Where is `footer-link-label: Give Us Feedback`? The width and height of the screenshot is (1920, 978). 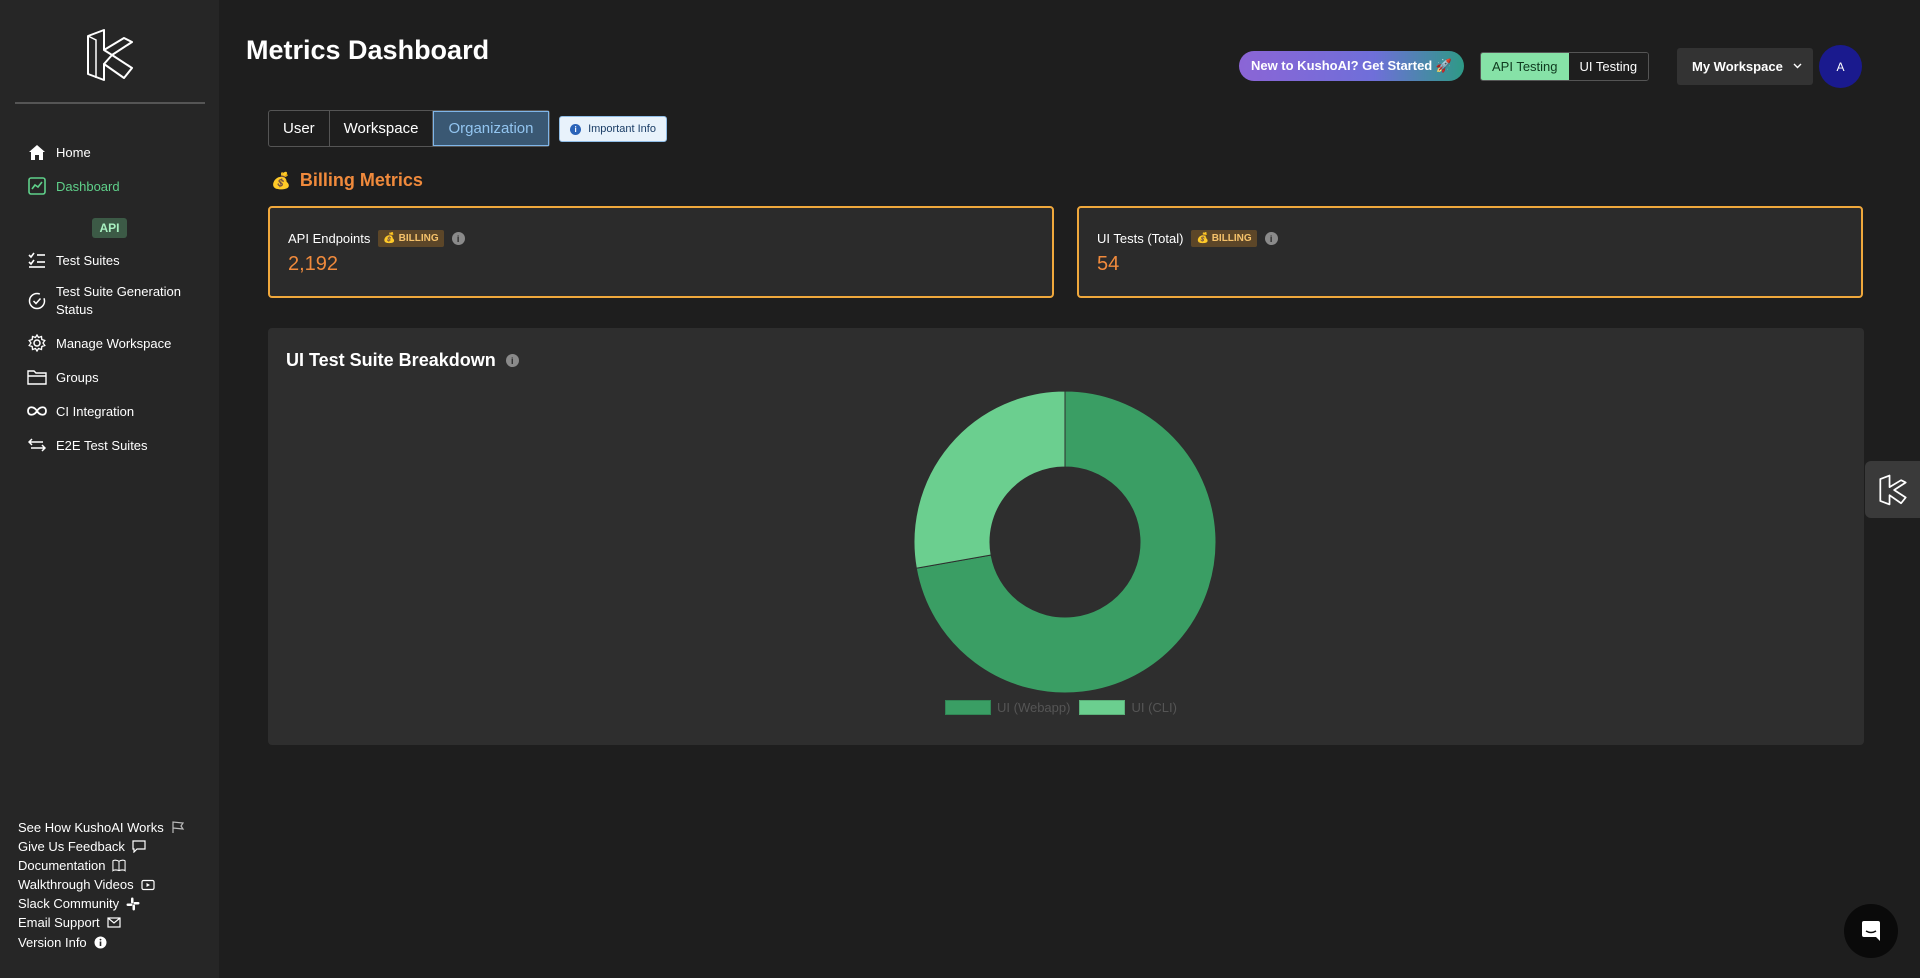
footer-link-label: Give Us Feedback is located at coordinates (71, 846).